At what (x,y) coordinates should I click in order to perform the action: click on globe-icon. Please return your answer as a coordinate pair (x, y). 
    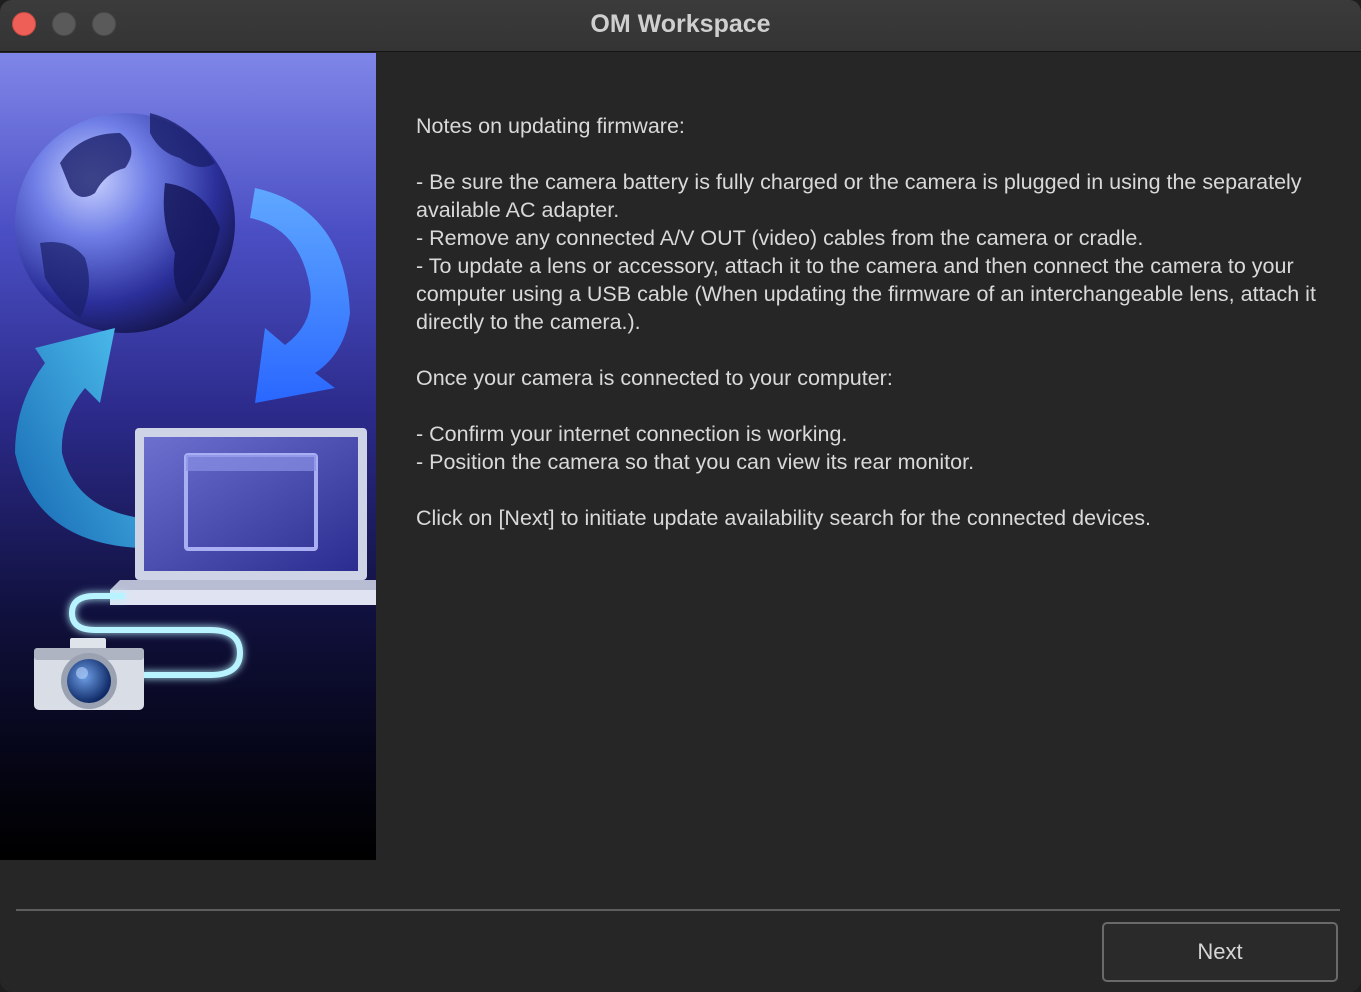
    Looking at the image, I should click on (125, 223).